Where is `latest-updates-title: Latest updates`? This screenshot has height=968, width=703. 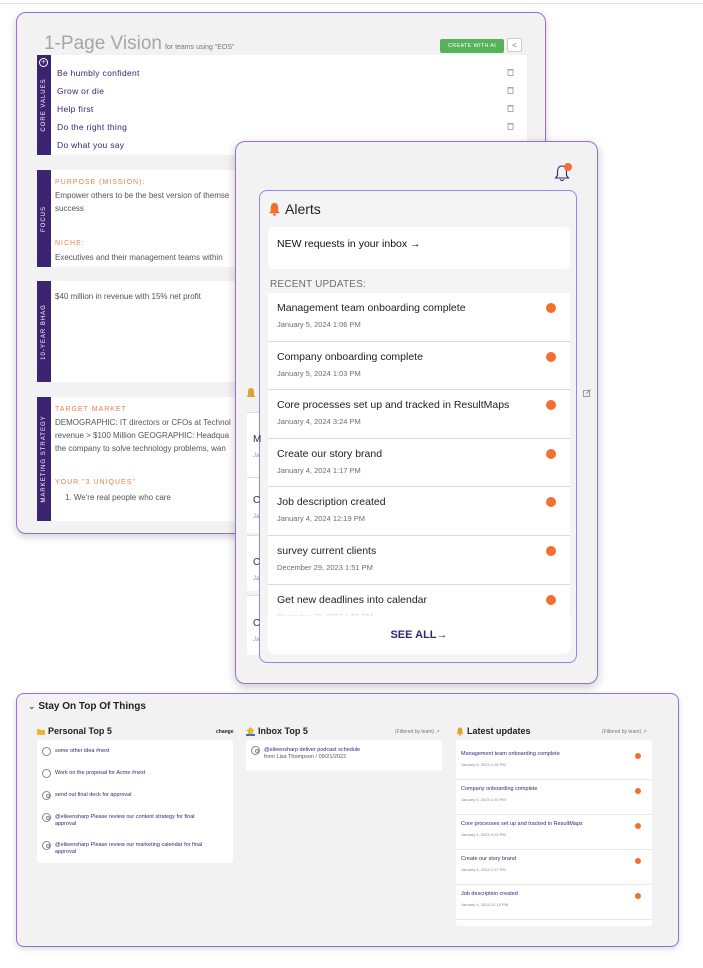 latest-updates-title: Latest updates is located at coordinates (493, 731).